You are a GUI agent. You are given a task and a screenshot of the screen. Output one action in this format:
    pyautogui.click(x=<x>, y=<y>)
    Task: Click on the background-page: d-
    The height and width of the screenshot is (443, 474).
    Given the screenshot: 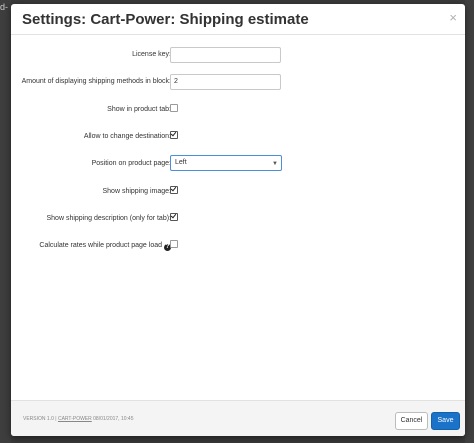 What is the action you would take?
    pyautogui.click(x=5, y=221)
    